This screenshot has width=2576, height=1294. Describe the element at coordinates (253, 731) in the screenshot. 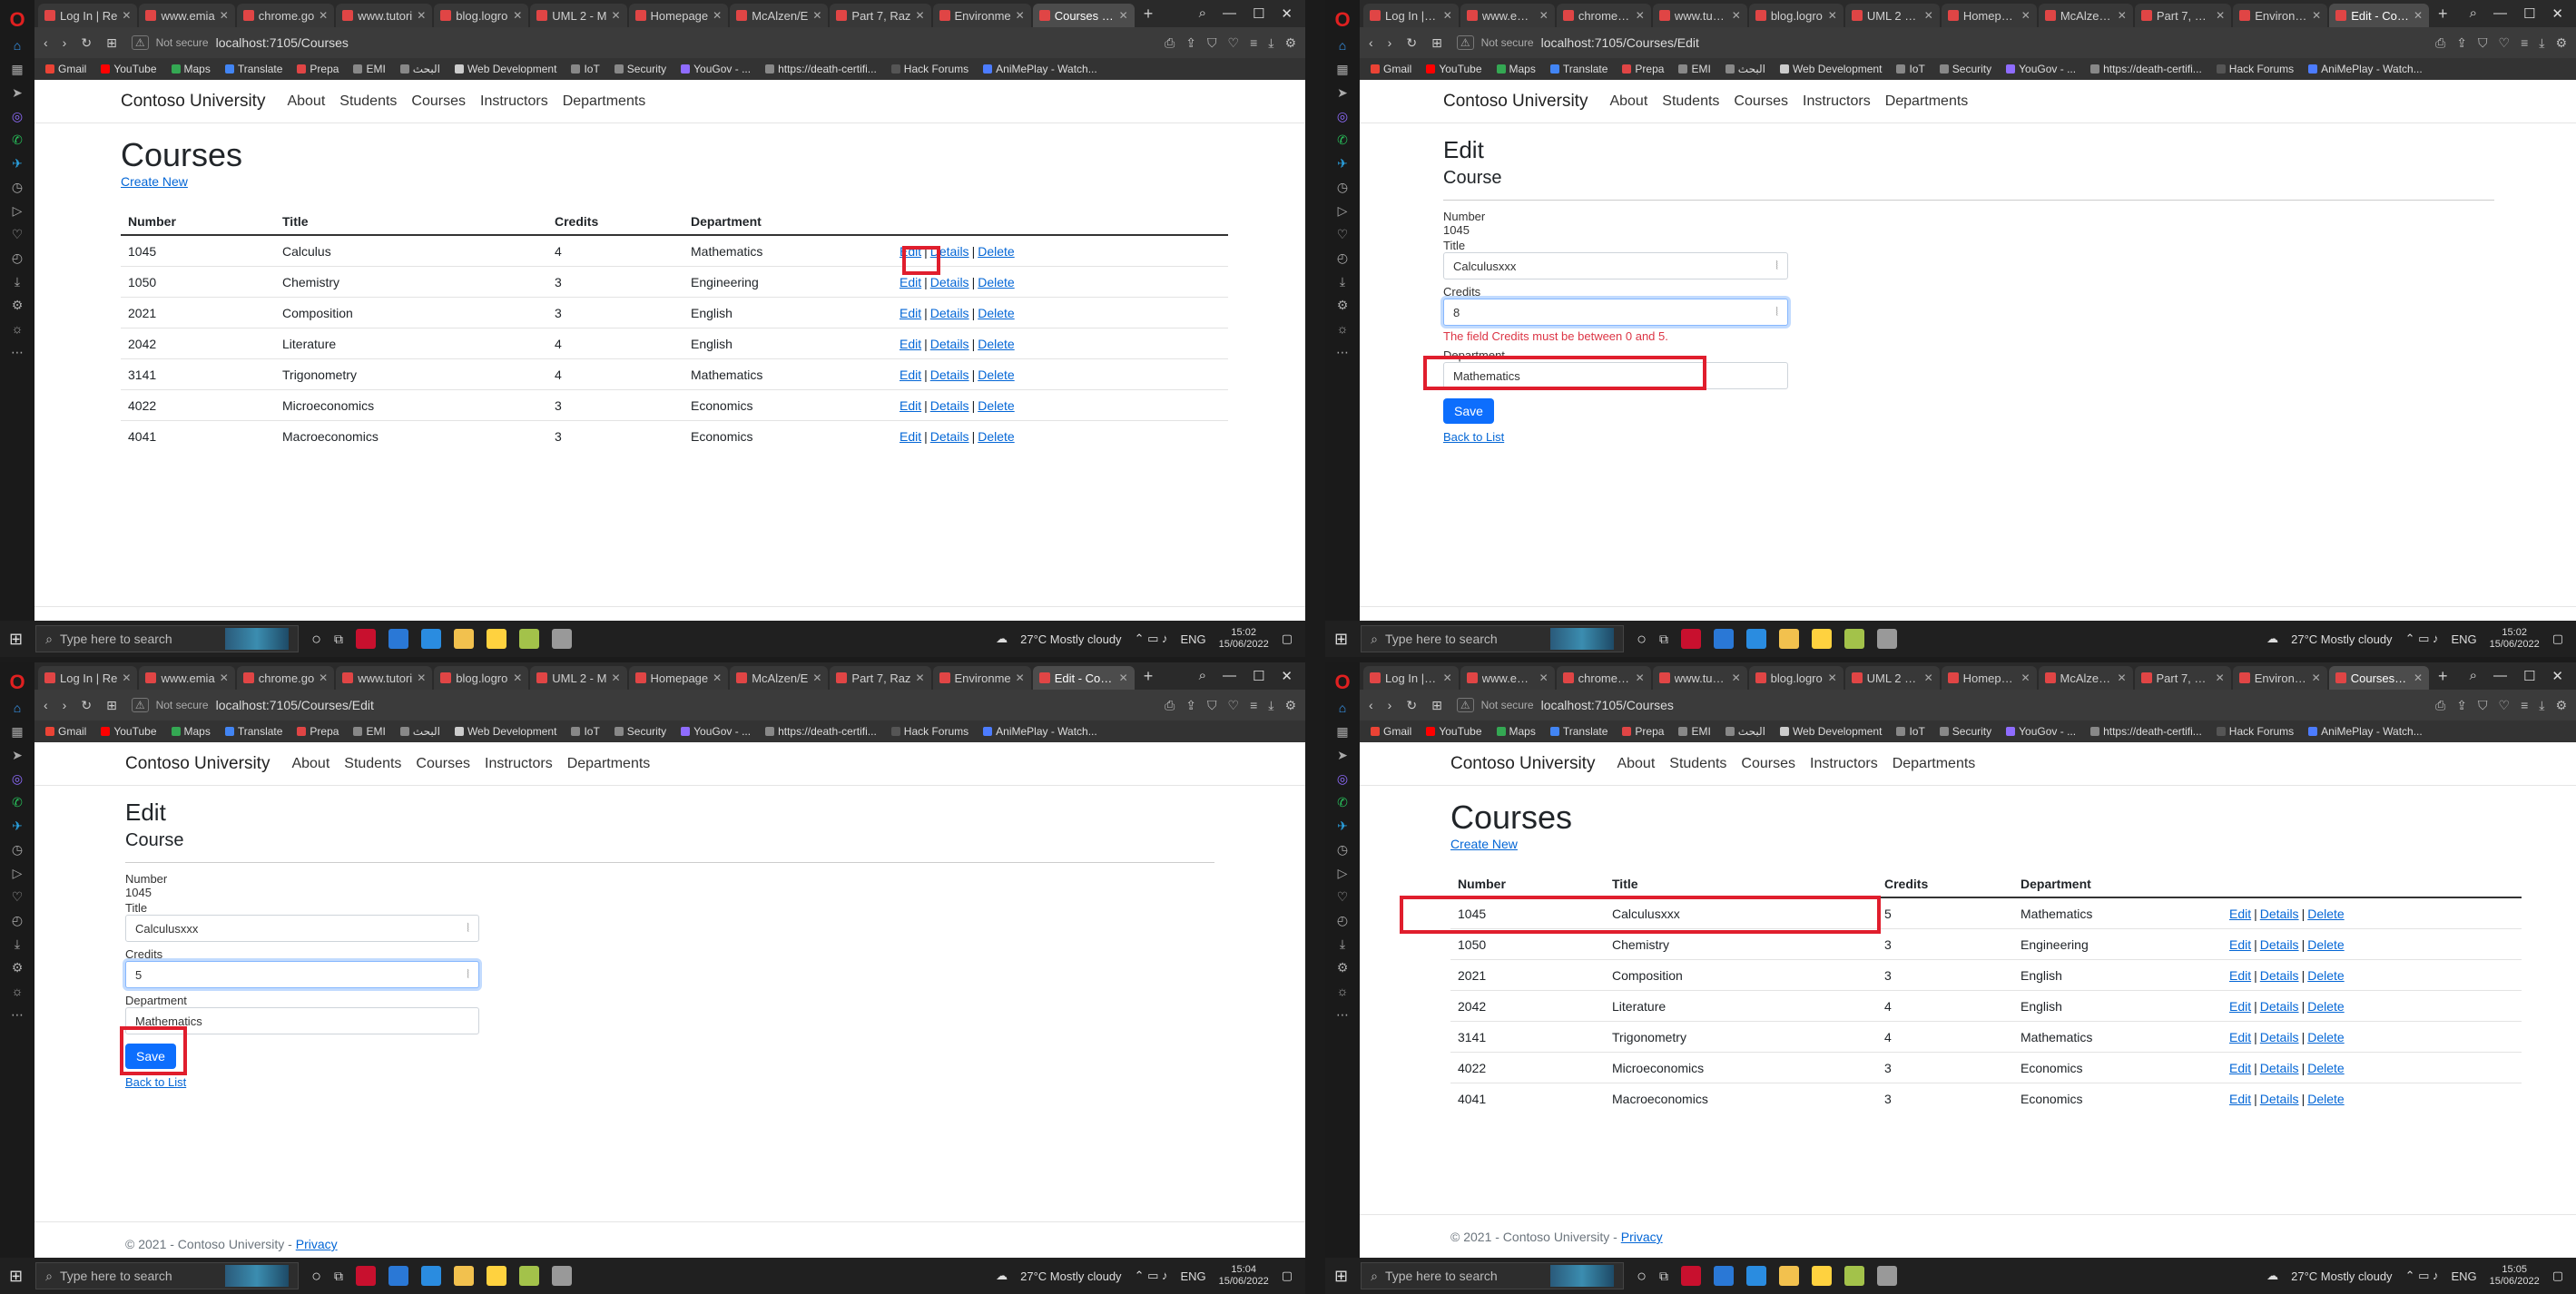

I see `bookmark-item: Translate` at that location.